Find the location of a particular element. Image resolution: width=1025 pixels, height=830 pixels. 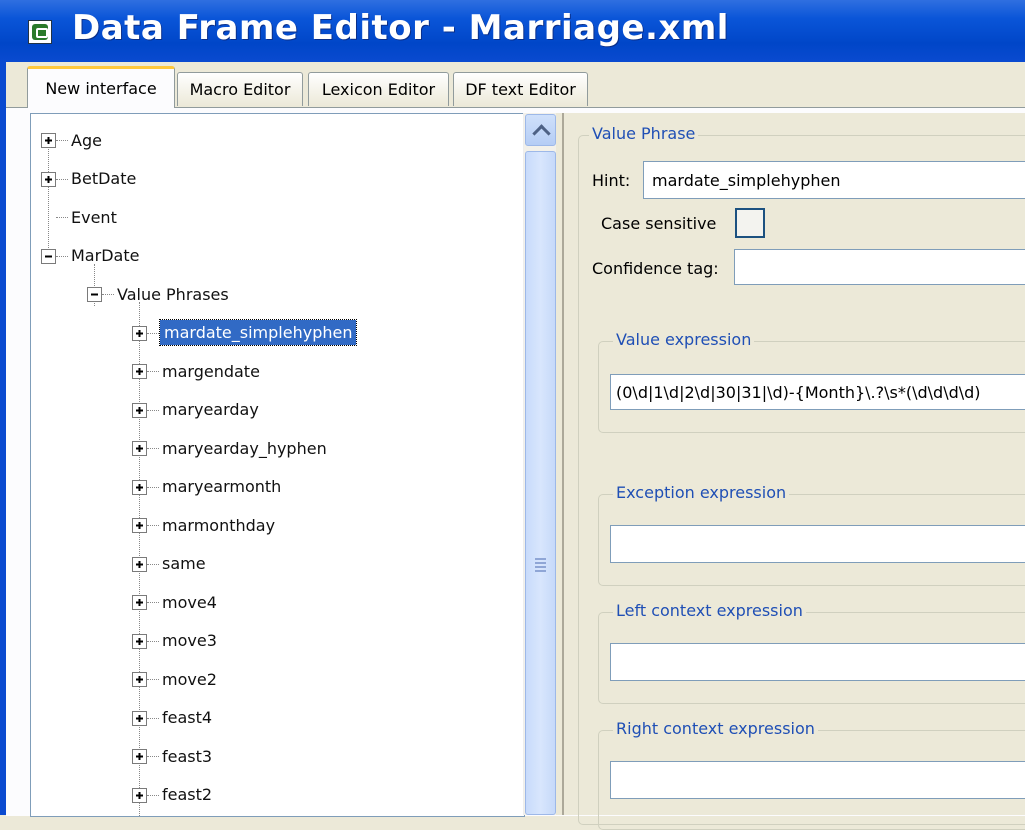

tree-node: feast2 is located at coordinates (187, 795).